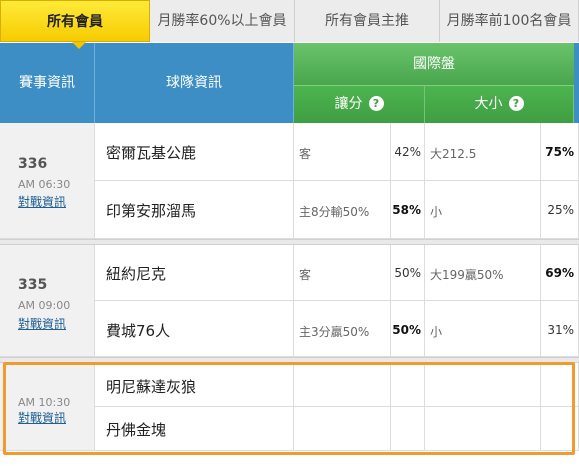  Describe the element at coordinates (33, 285) in the screenshot. I see `game-number: 335` at that location.